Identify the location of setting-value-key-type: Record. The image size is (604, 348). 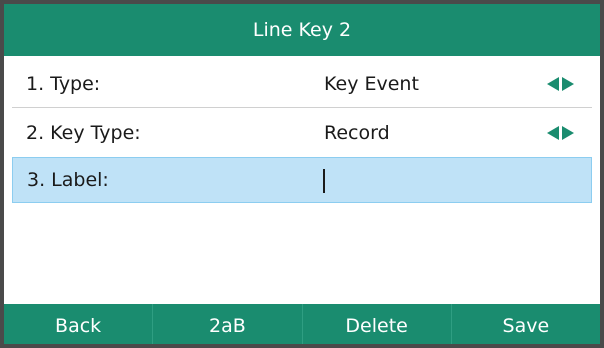
(357, 133).